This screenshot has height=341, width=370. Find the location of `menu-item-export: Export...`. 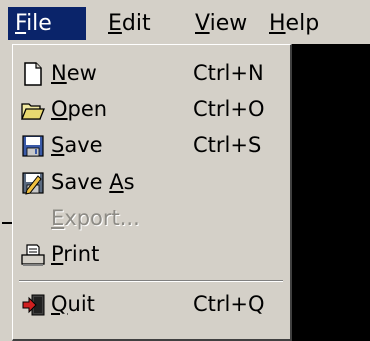

menu-item-export: Export... is located at coordinates (150, 218).